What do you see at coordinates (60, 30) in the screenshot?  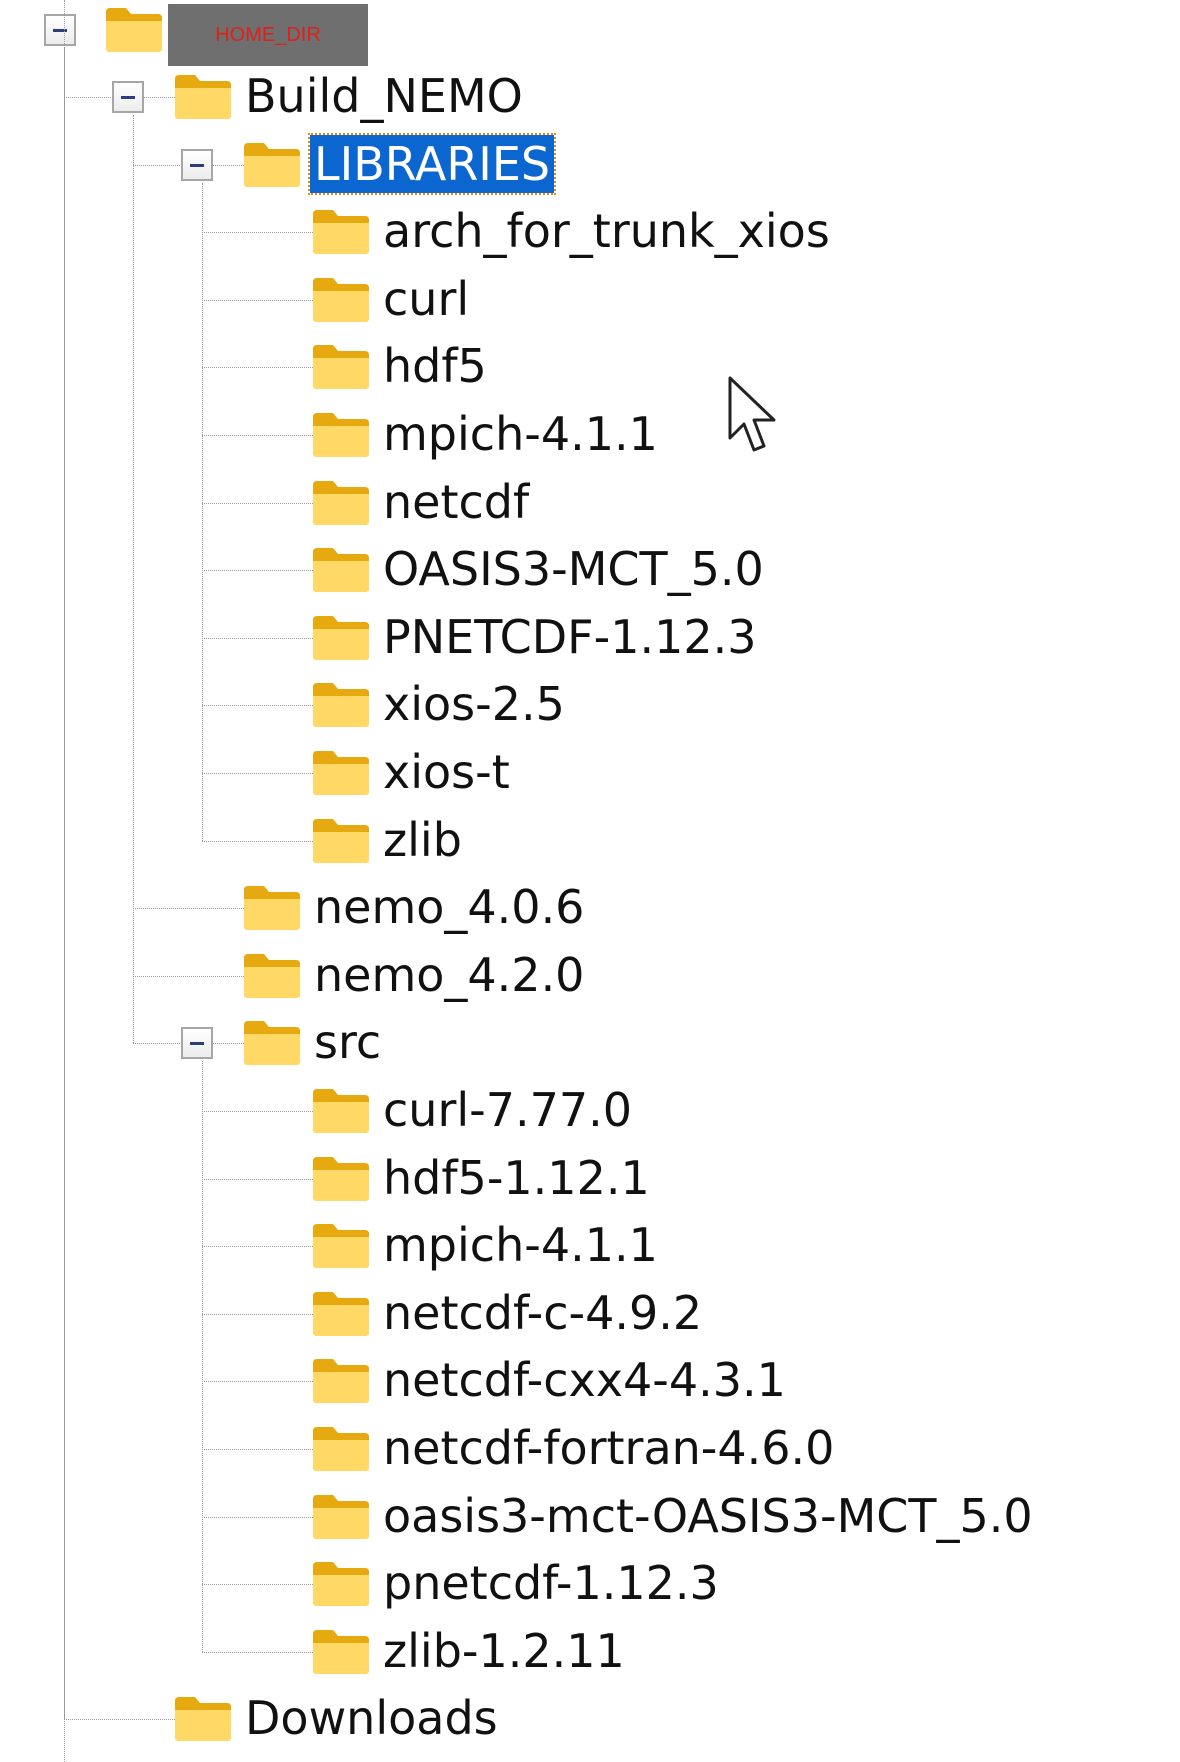 I see `root-collapse-icon` at bounding box center [60, 30].